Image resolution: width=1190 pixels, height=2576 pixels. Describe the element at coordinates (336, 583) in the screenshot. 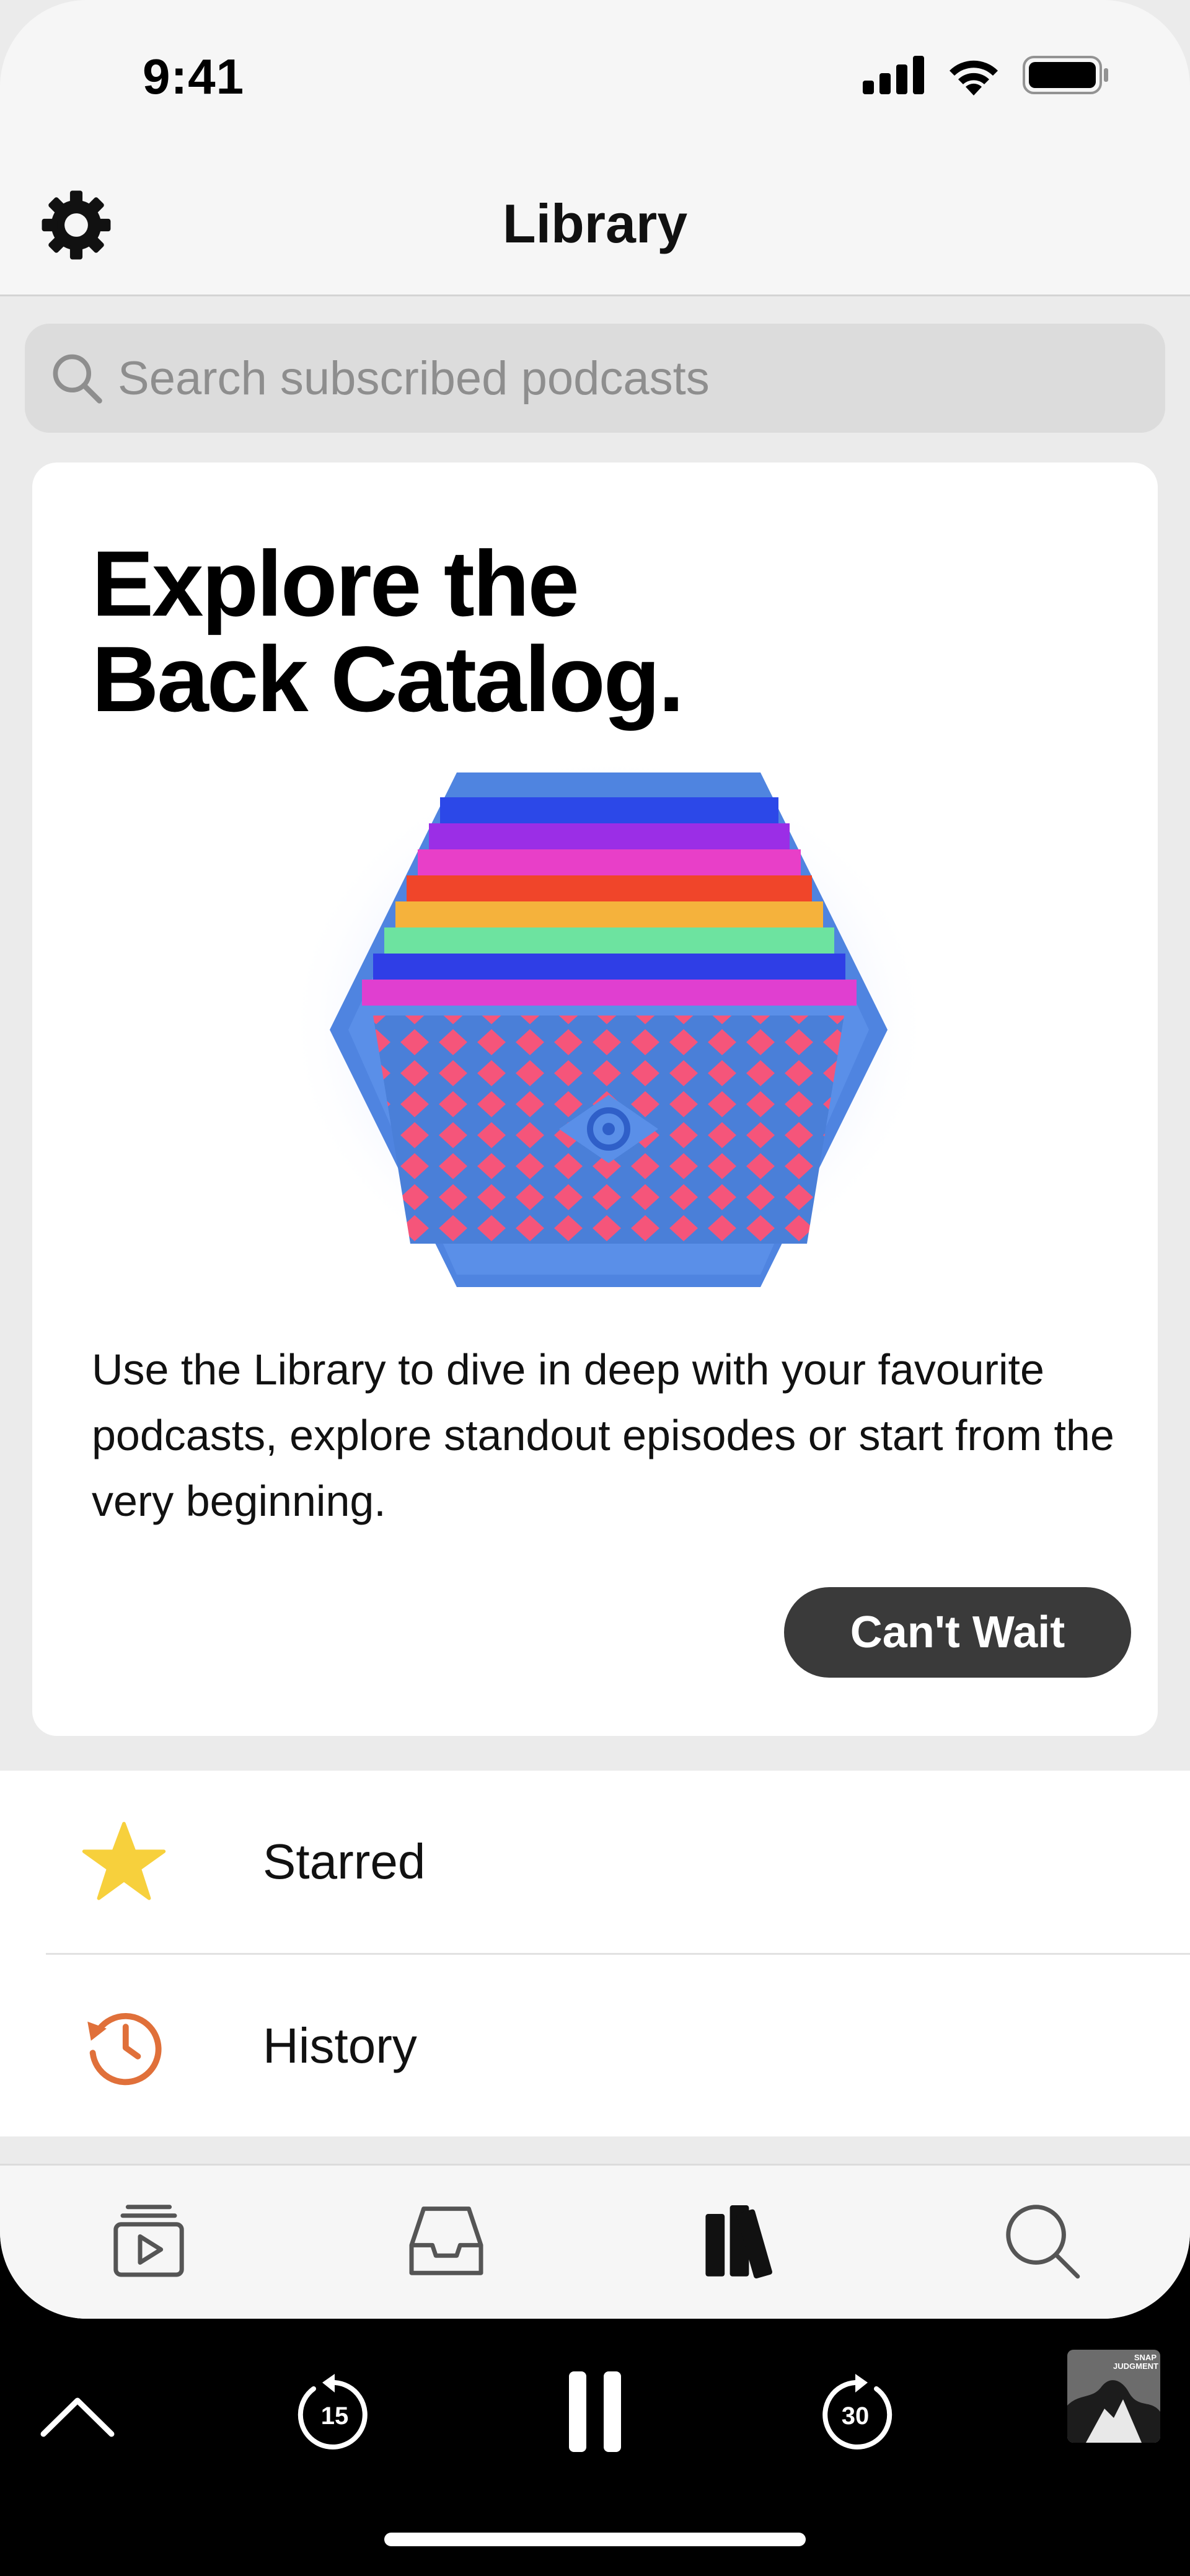

I see `card-title-line-1: Explore the` at that location.